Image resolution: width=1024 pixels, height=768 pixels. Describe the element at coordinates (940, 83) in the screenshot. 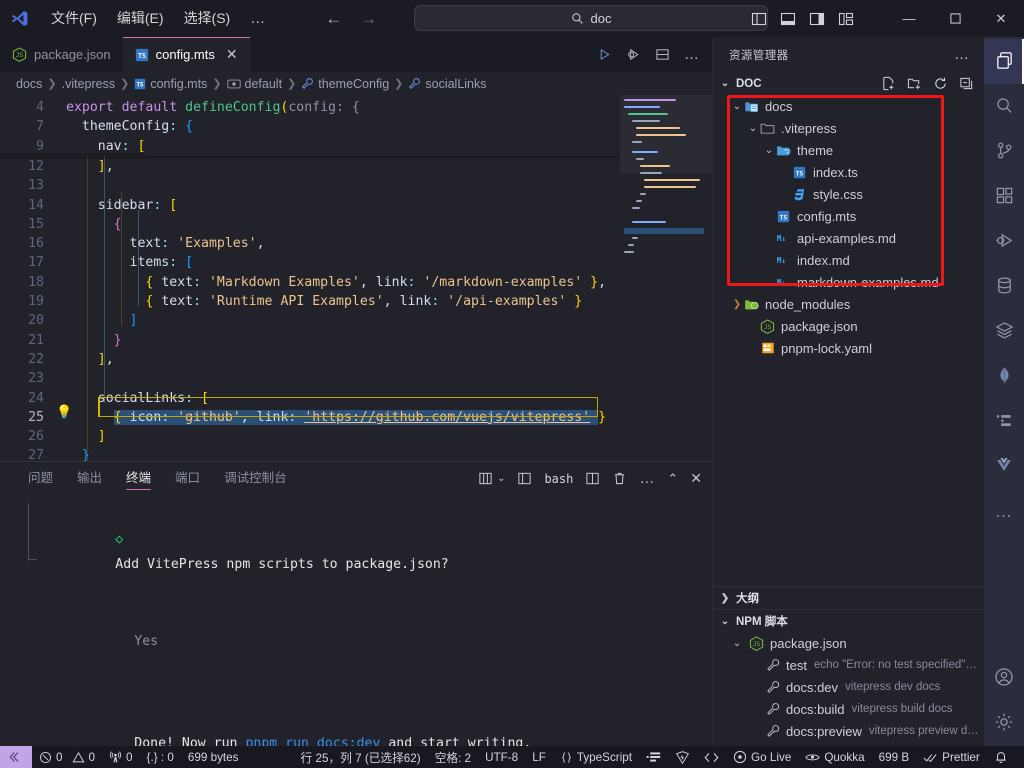

I see `refresh-icon` at that location.